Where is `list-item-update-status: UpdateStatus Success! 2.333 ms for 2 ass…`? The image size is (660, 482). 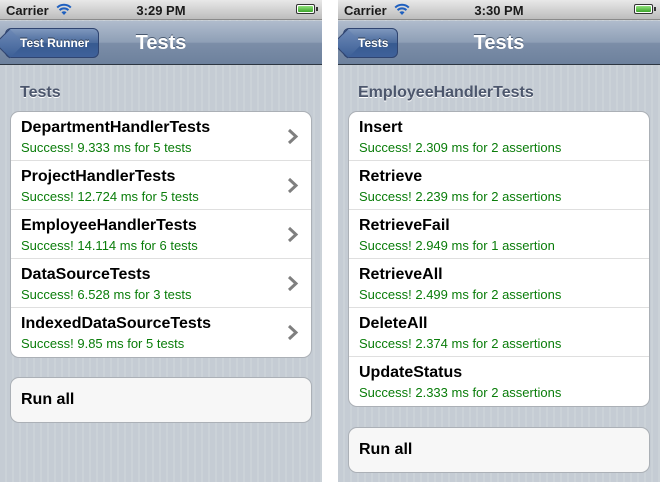 list-item-update-status: UpdateStatus Success! 2.333 ms for 2 ass… is located at coordinates (499, 381).